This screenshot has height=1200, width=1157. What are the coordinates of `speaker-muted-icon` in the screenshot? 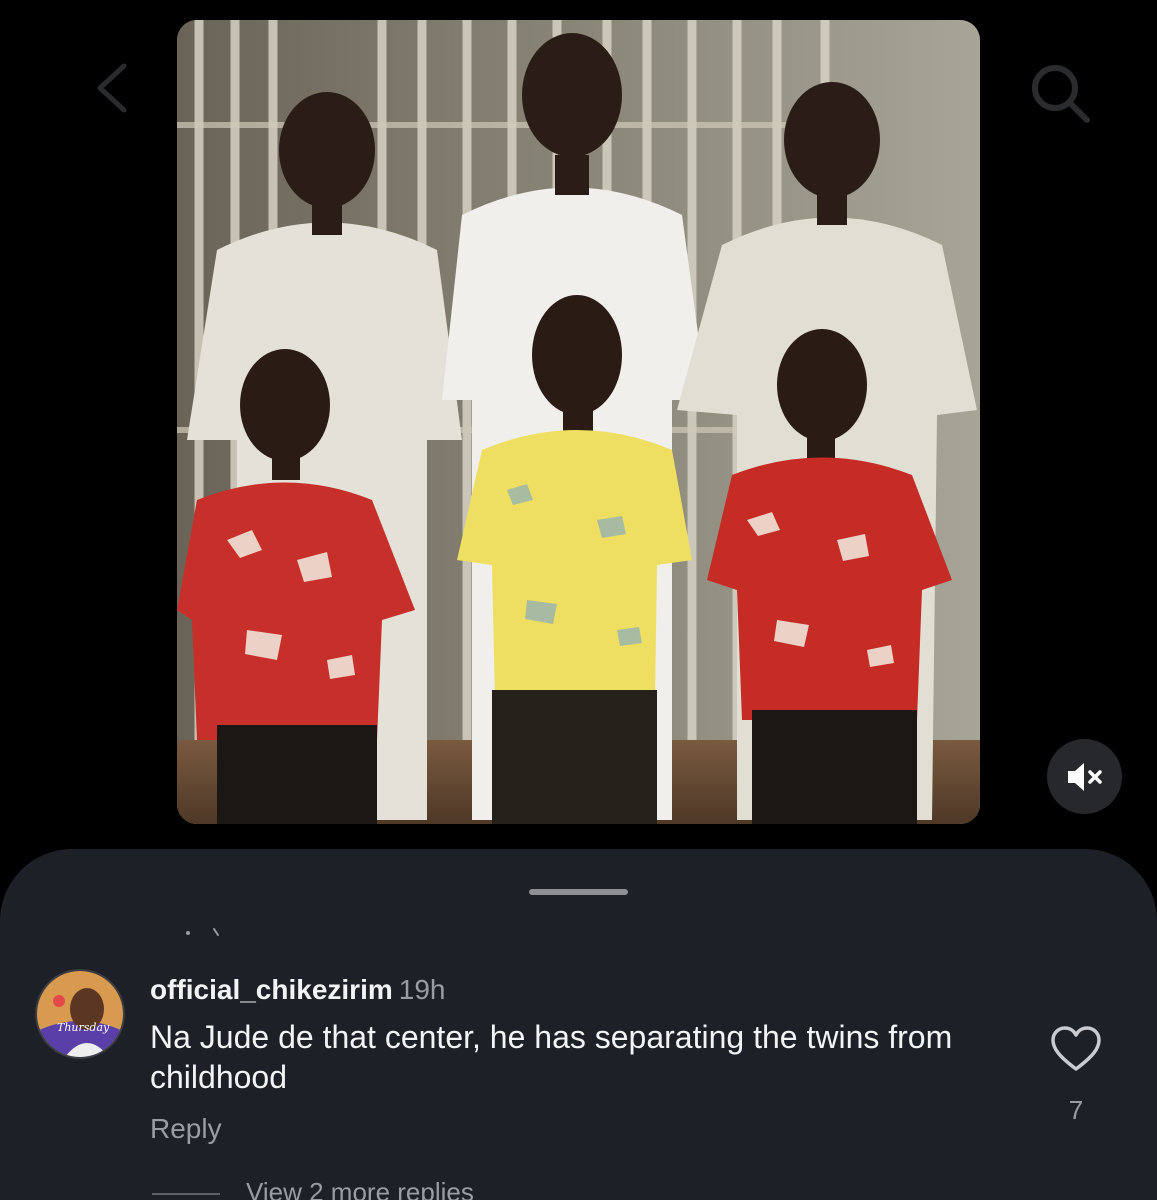 It's located at (1084, 776).